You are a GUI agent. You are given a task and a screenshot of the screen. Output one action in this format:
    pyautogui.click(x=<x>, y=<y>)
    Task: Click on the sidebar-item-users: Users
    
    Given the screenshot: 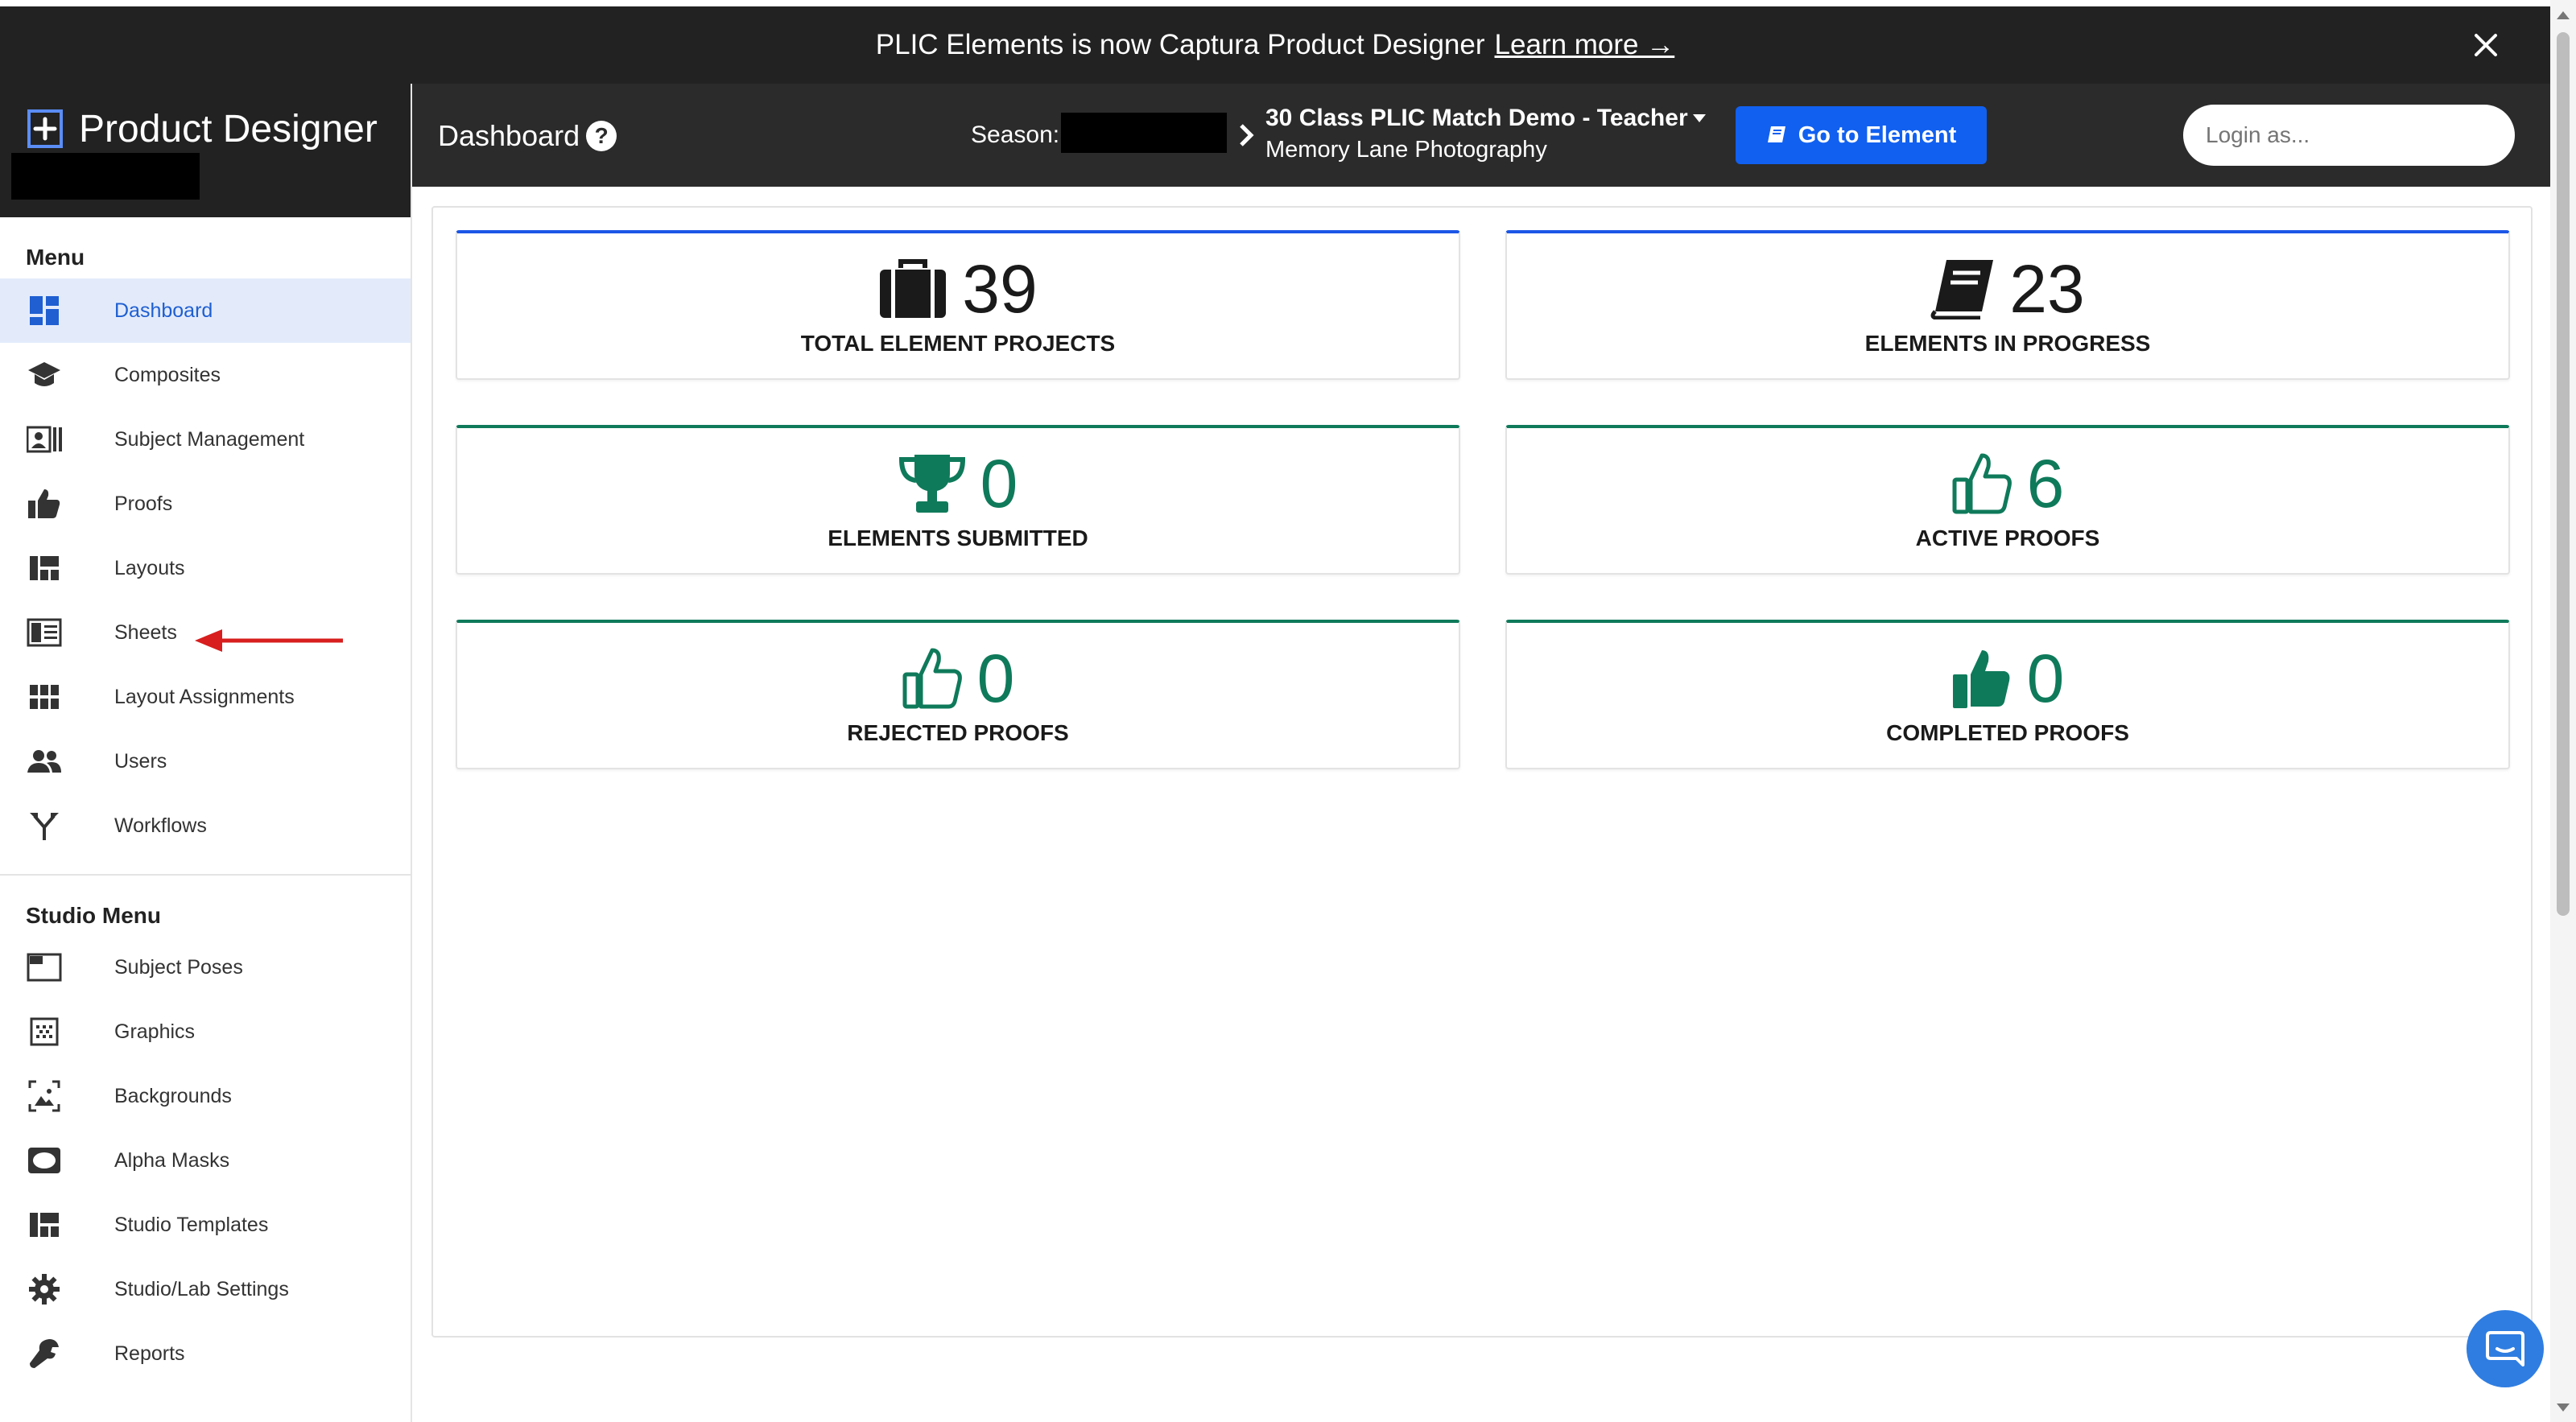 What is the action you would take?
    pyautogui.click(x=205, y=761)
    